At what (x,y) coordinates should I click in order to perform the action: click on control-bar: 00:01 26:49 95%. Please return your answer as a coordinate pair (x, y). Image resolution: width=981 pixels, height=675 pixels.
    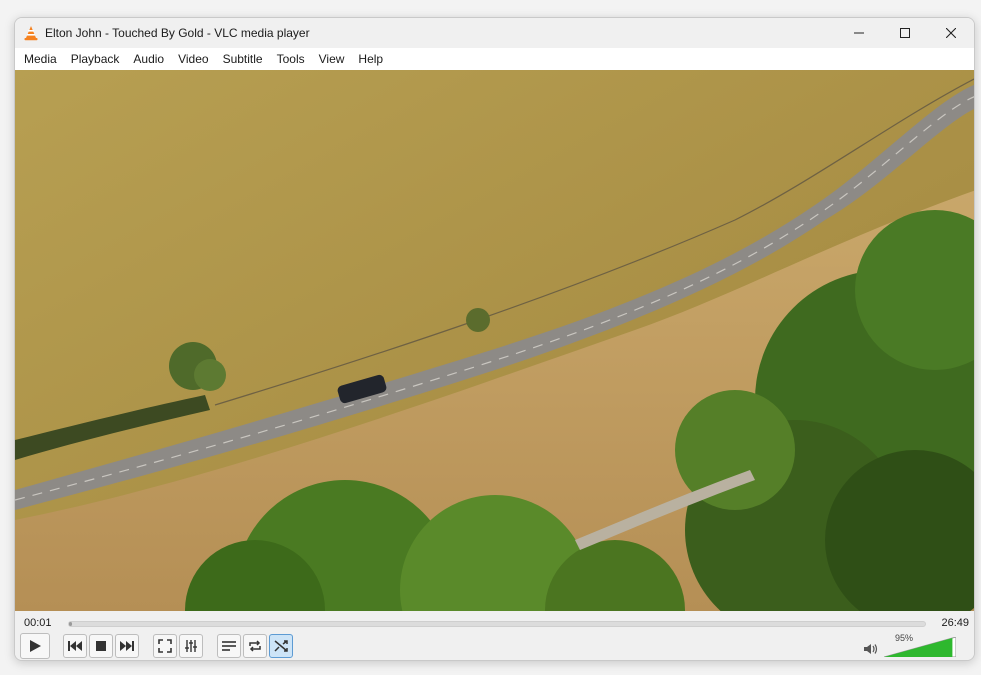
    Looking at the image, I should click on (494, 635).